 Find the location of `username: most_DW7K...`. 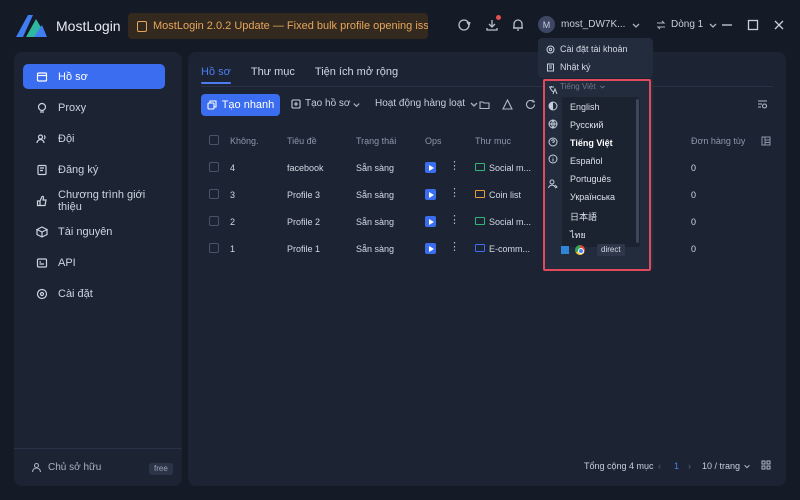

username: most_DW7K... is located at coordinates (593, 24).